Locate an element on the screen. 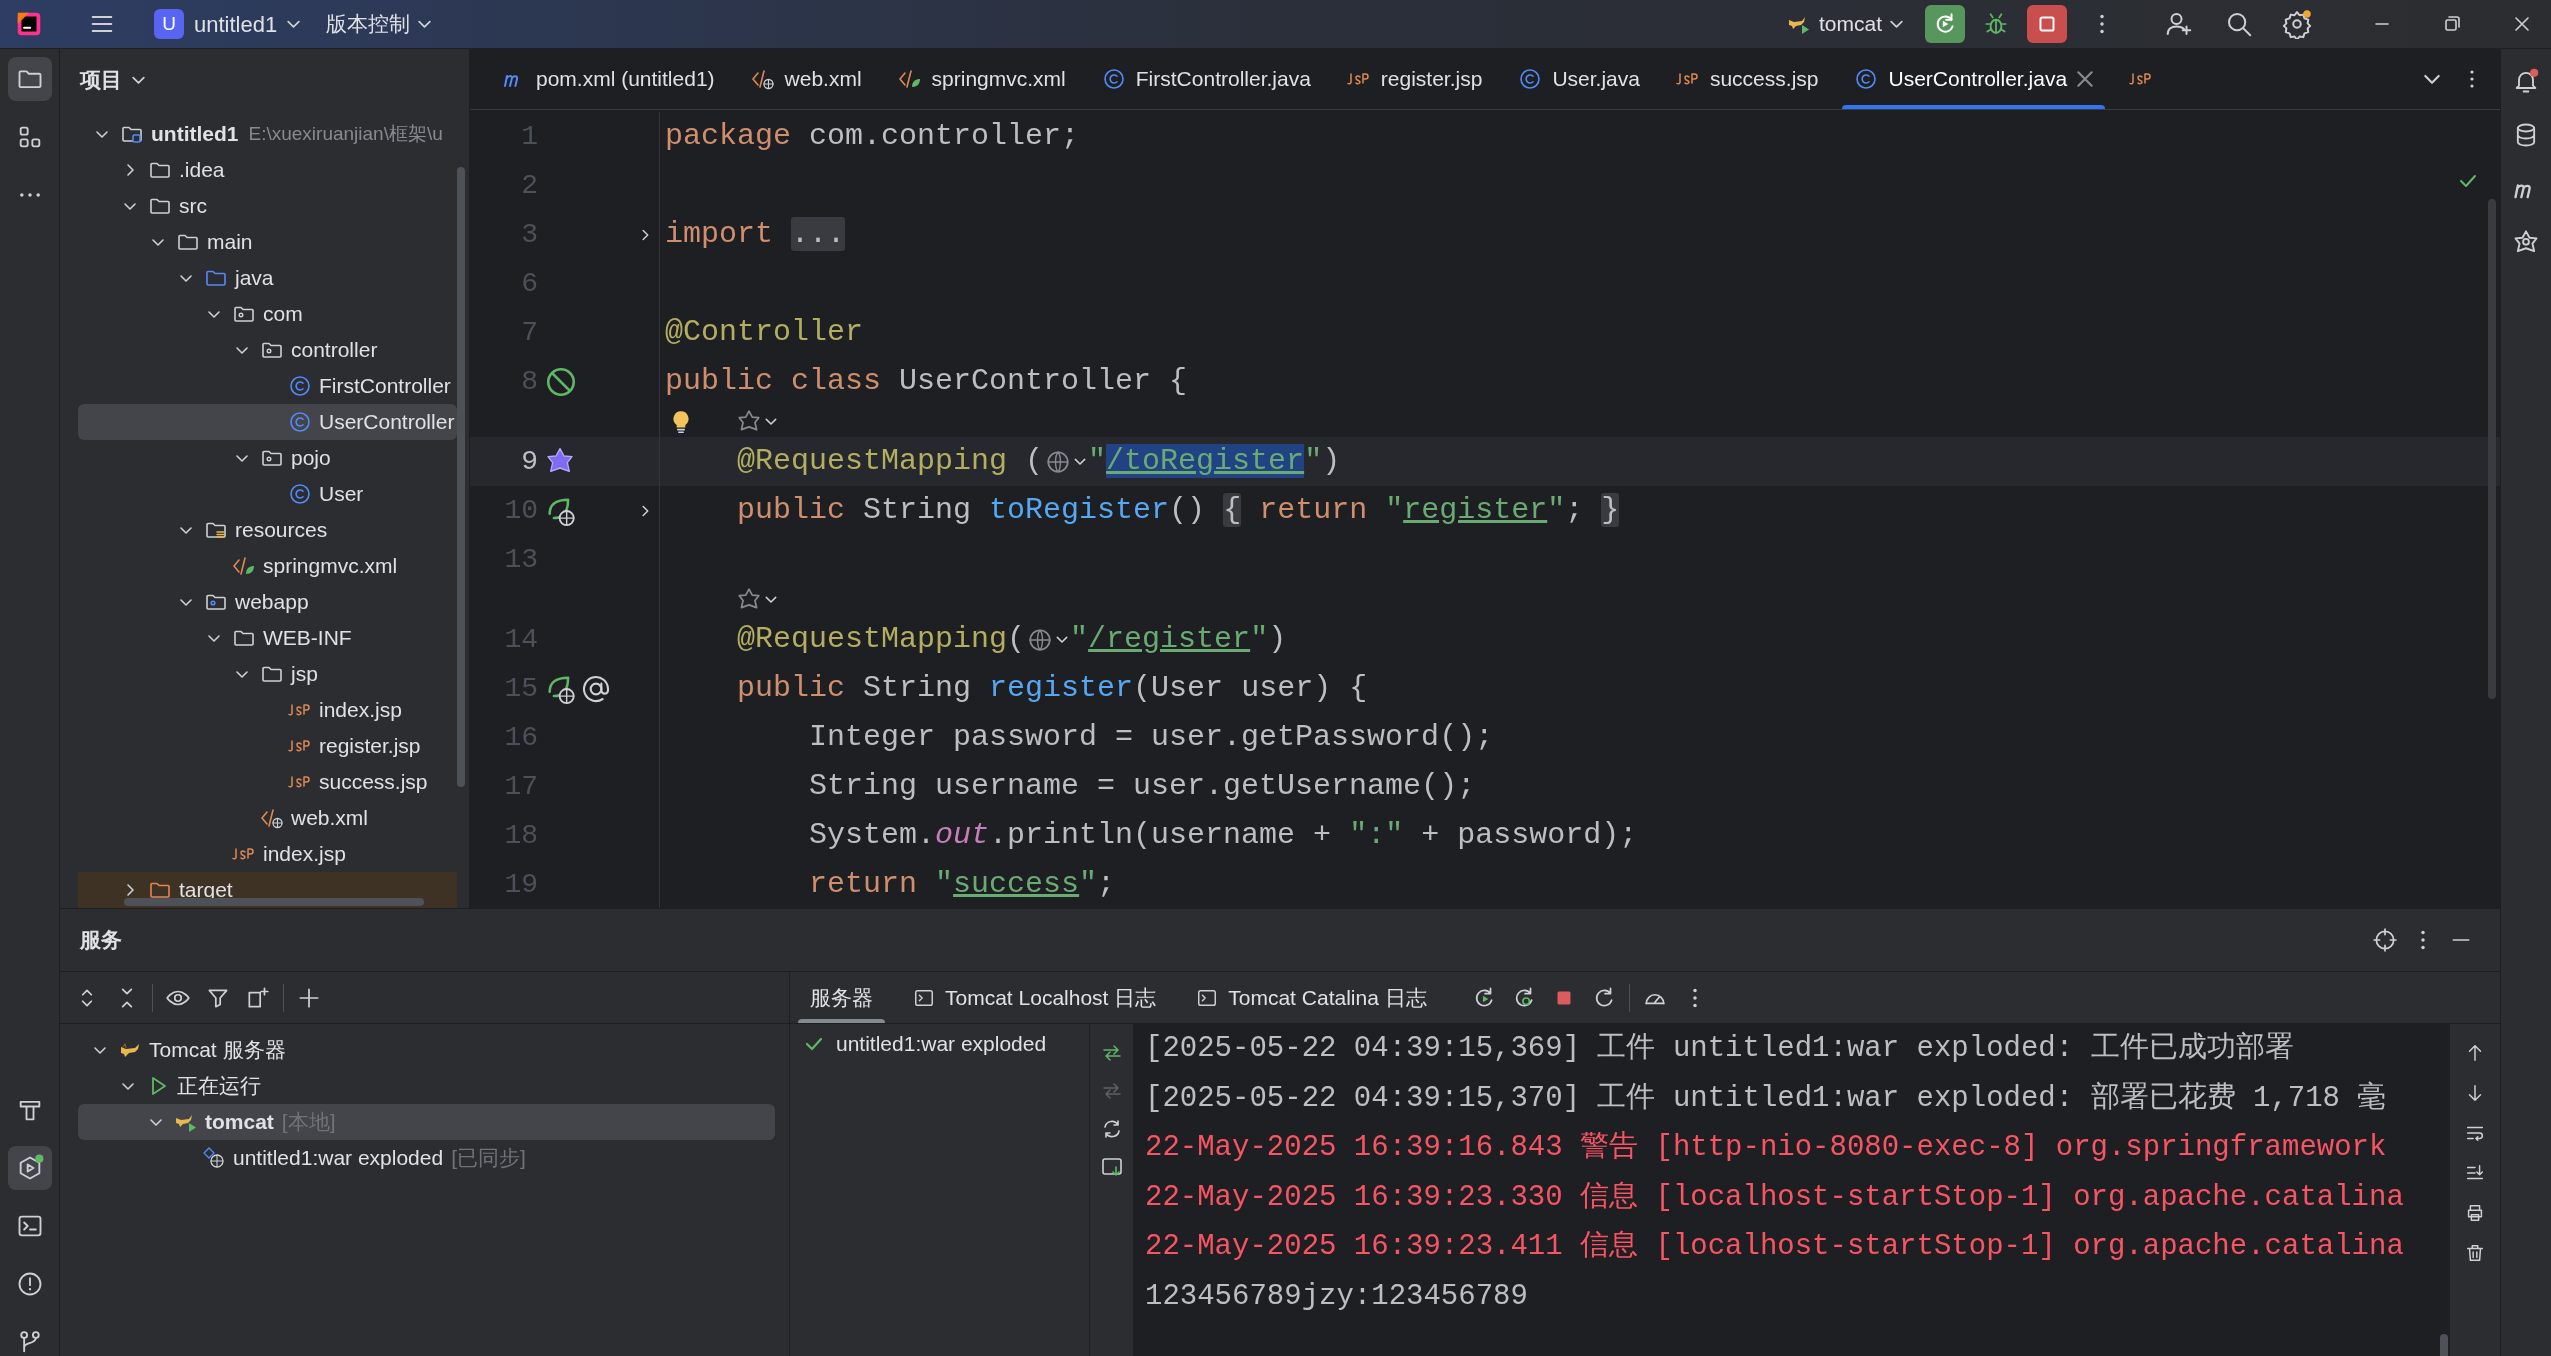  deployment-item: untitled1:war exploded is located at coordinates (943, 1044).